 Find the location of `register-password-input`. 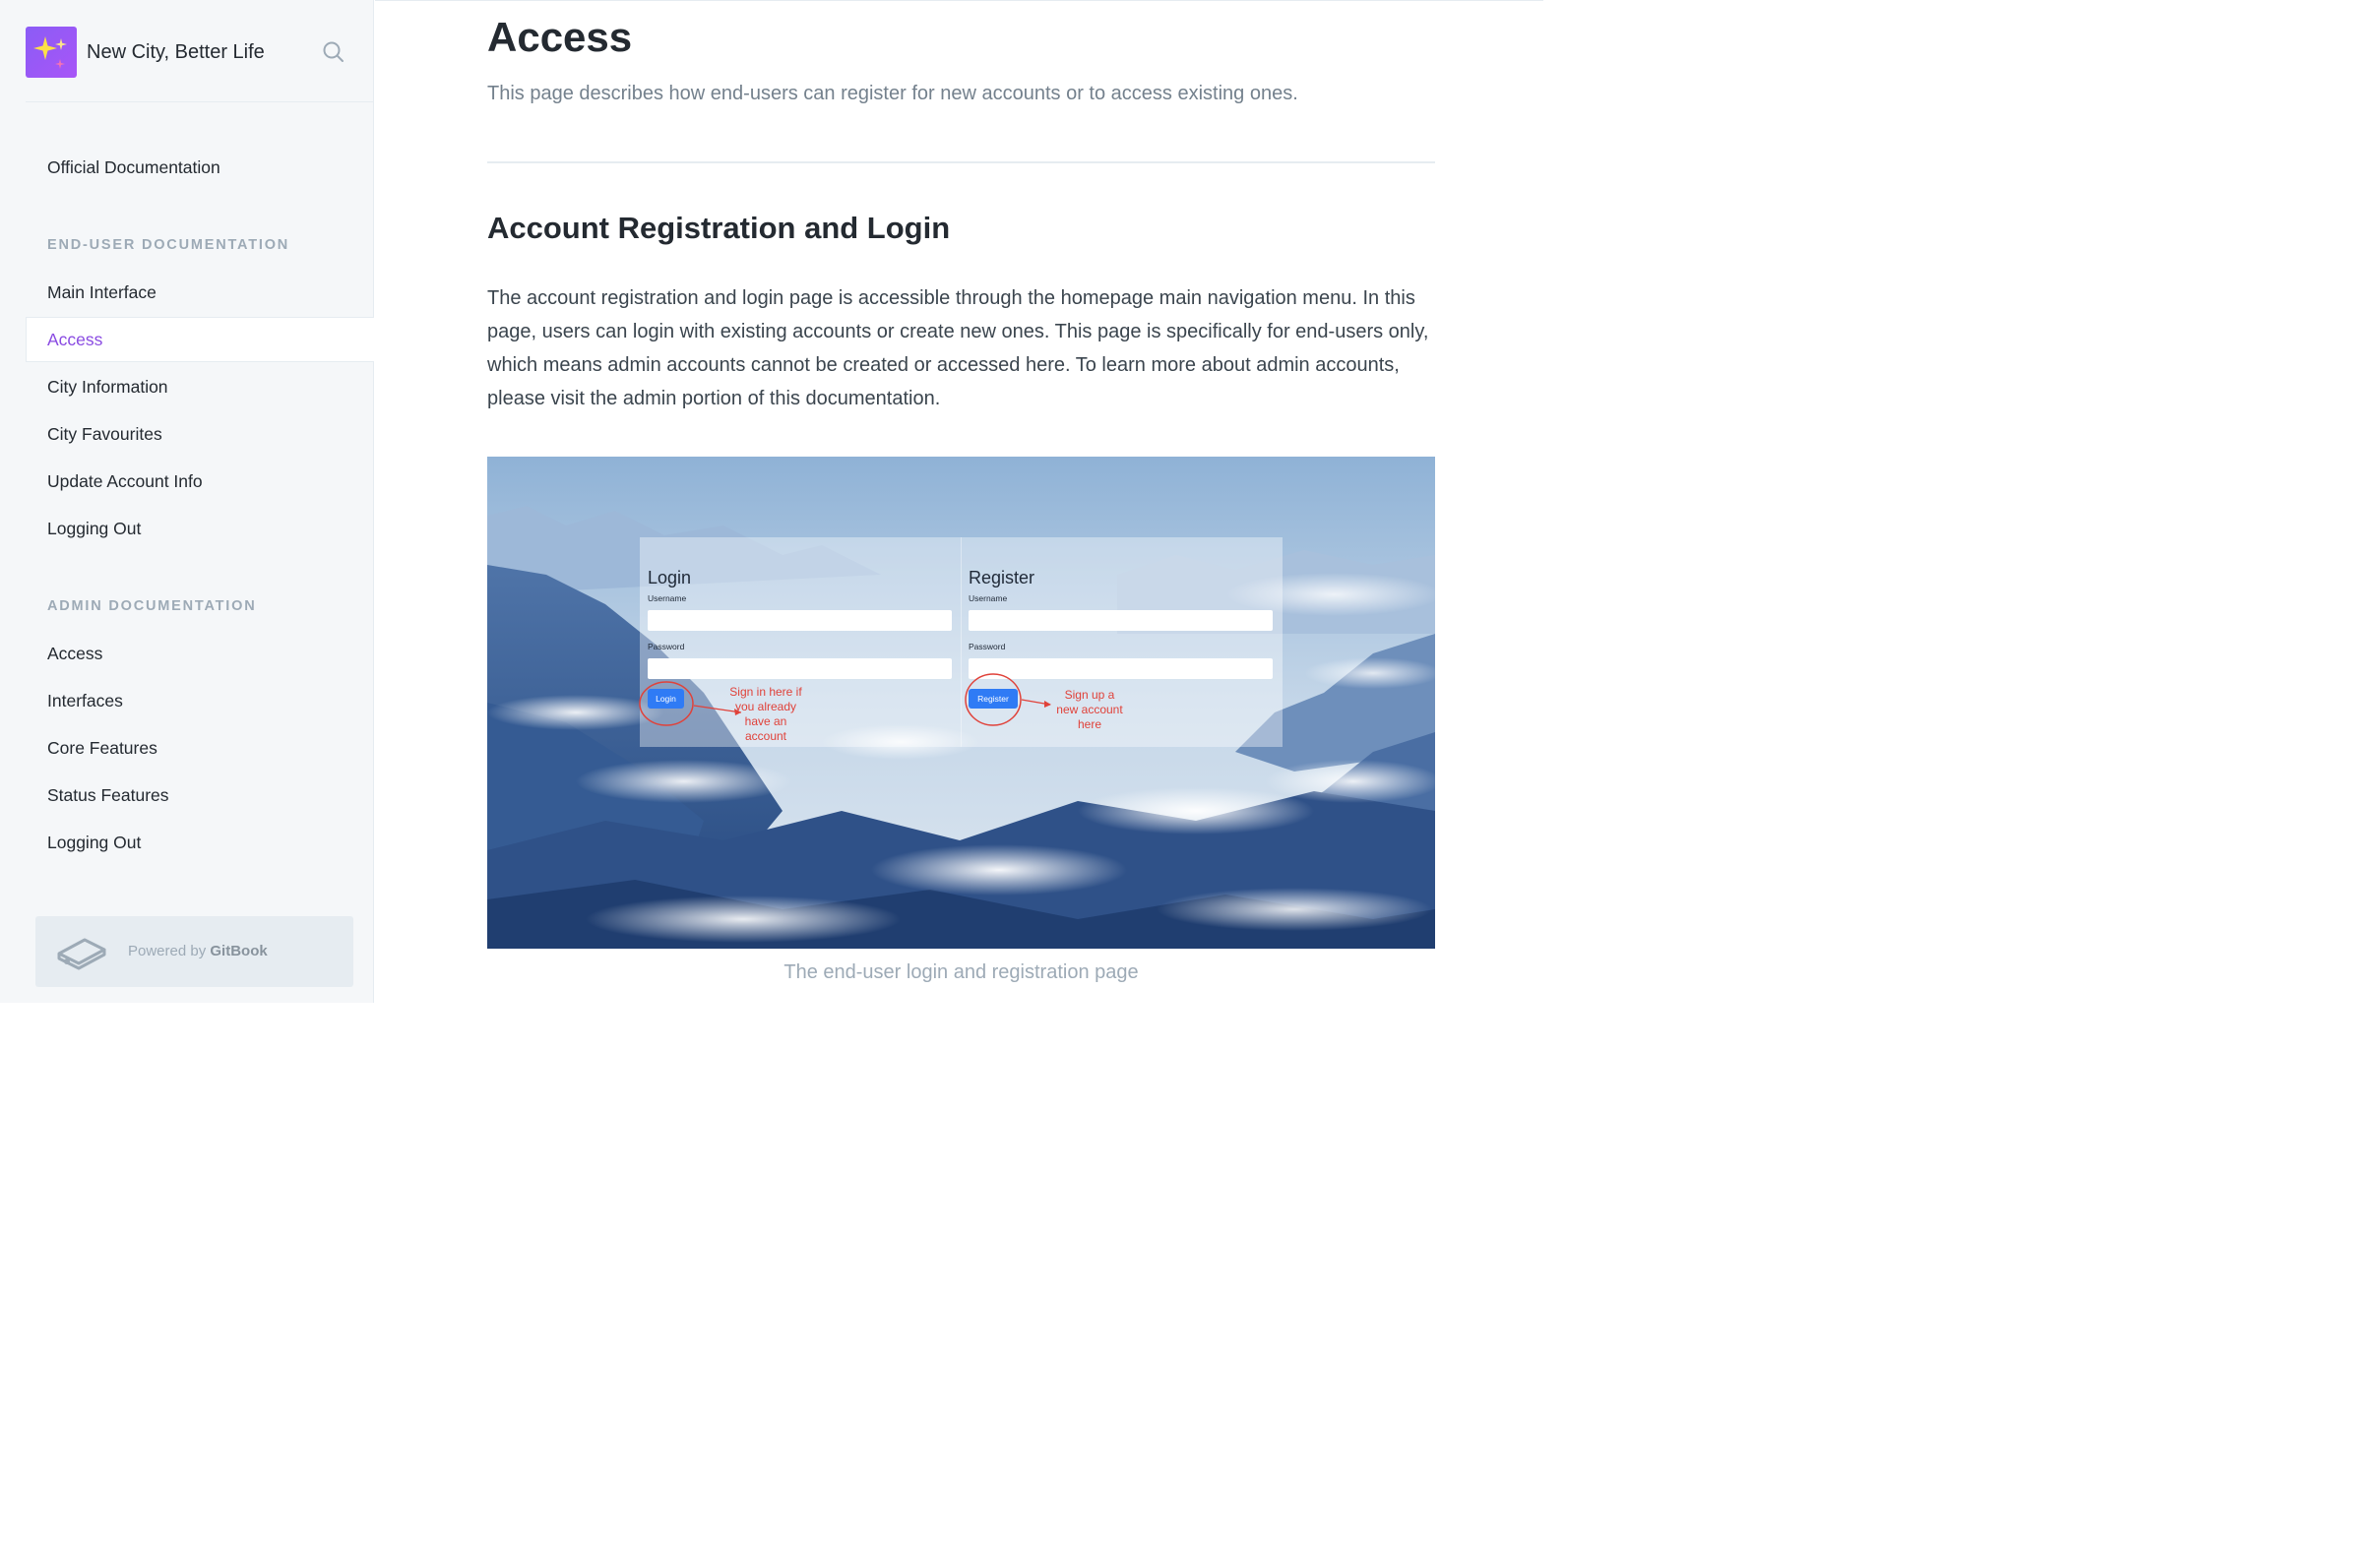

register-password-input is located at coordinates (1121, 668).